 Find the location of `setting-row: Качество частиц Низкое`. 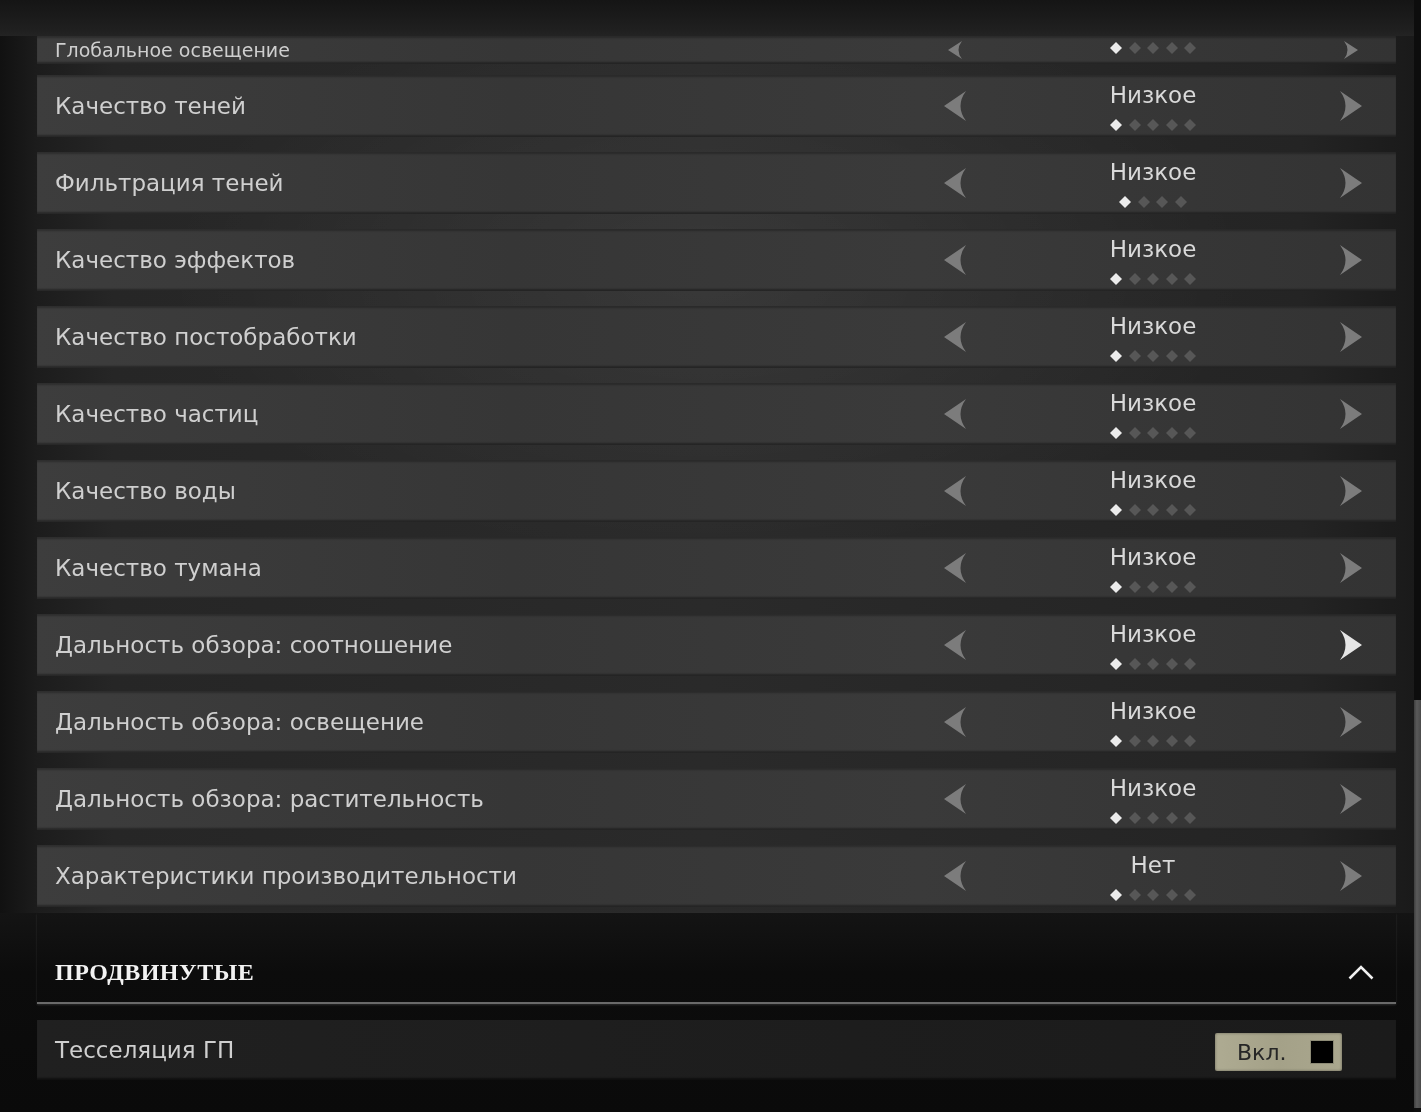

setting-row: Качество частиц Низкое is located at coordinates (716, 414).